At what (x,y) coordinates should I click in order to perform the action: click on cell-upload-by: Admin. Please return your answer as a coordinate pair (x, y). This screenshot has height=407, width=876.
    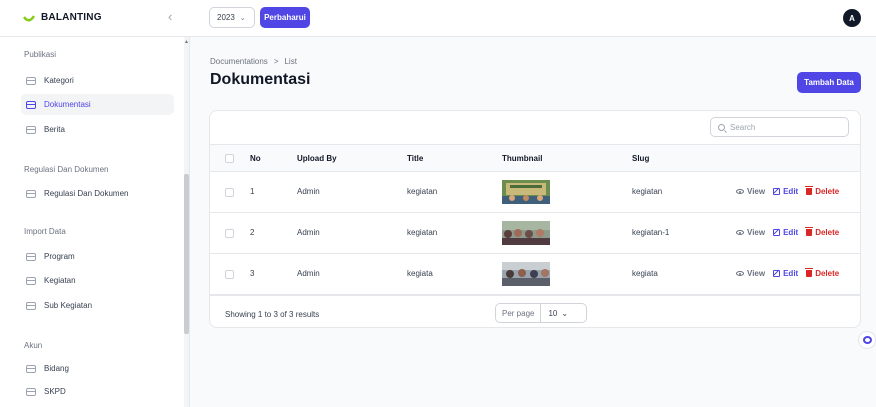
    Looking at the image, I should click on (308, 232).